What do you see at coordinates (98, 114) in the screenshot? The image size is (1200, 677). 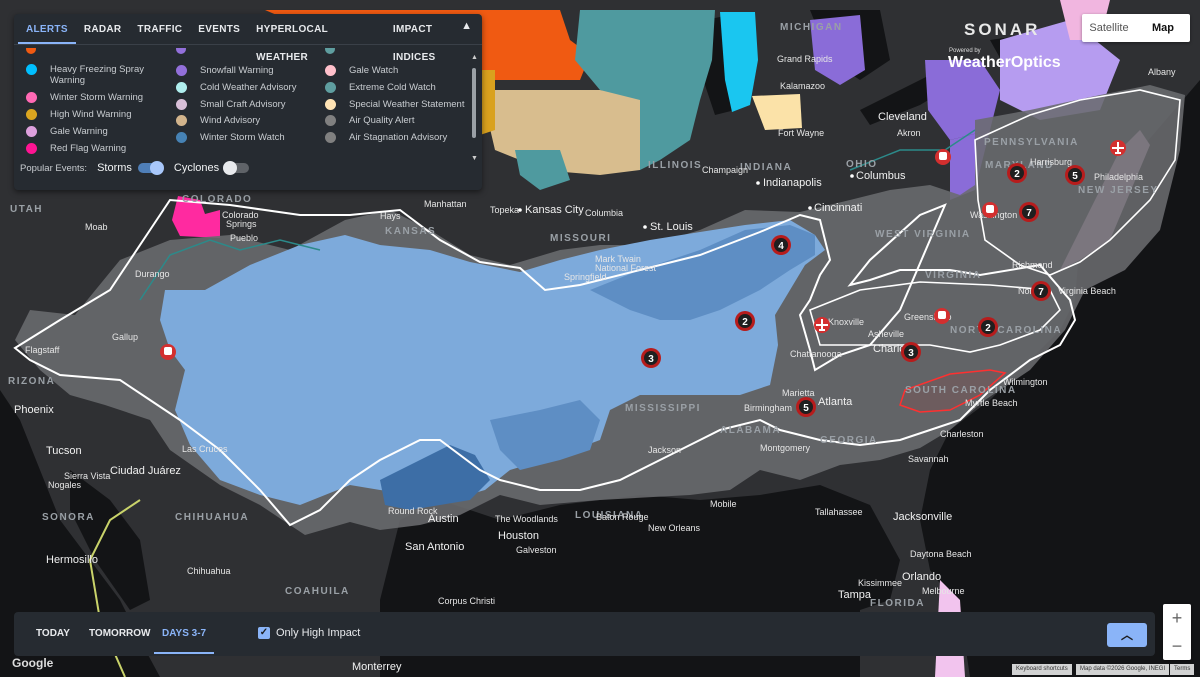 I see `legend-item: High Wind Warning` at bounding box center [98, 114].